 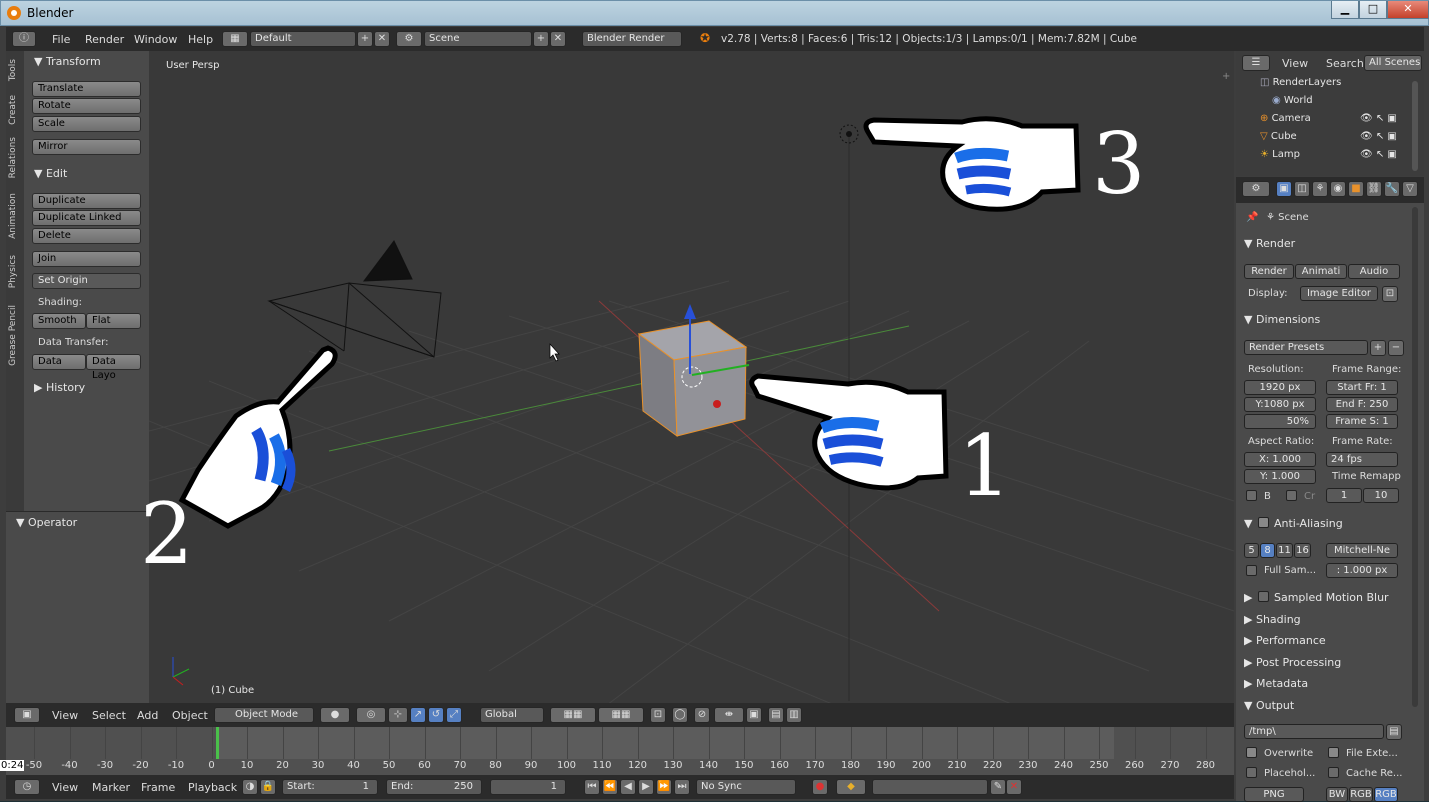 I want to click on snap-element-icon: ⇼, so click(x=729, y=715).